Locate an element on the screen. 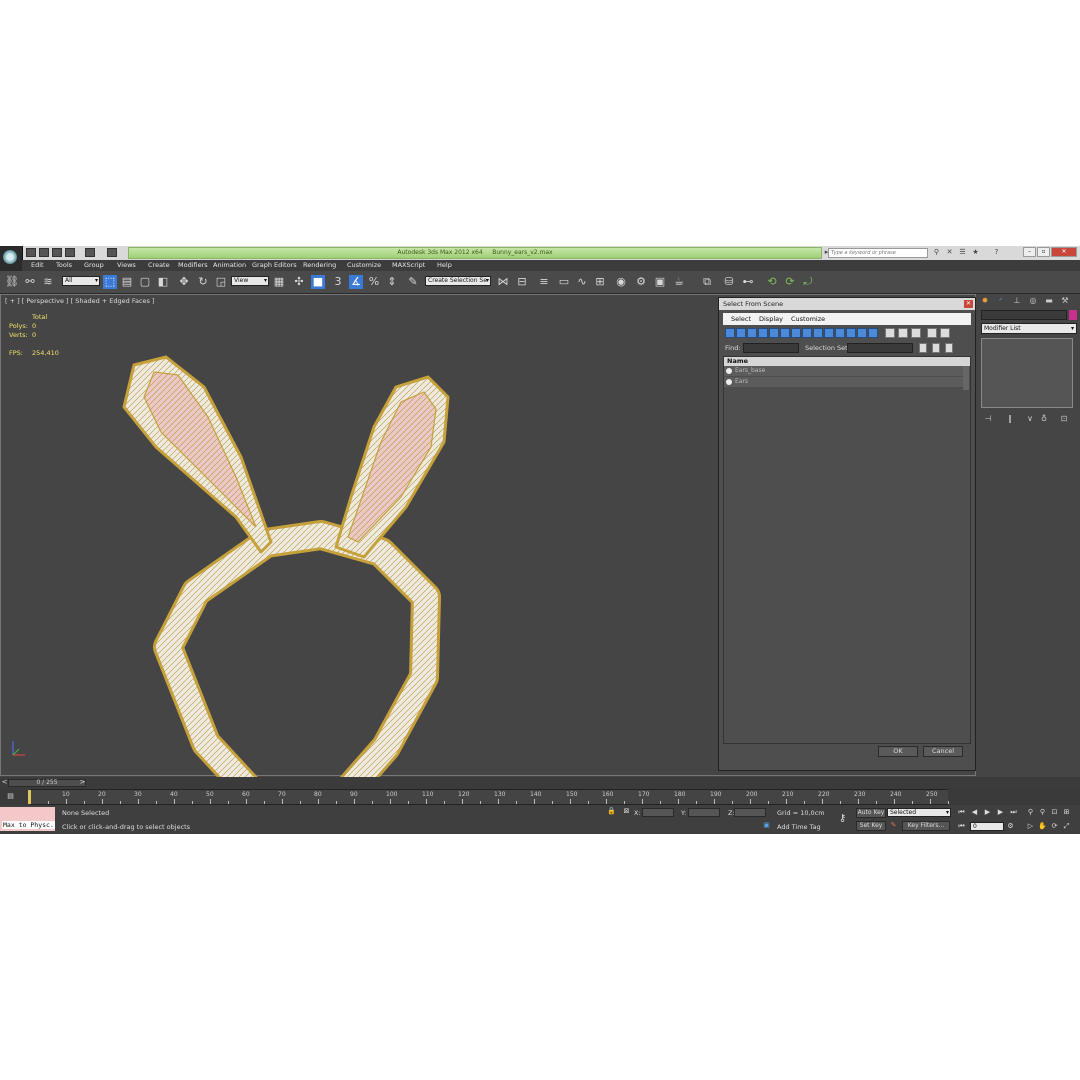 The width and height of the screenshot is (1080, 1080). link-icon: ⛓ is located at coordinates (12, 282).